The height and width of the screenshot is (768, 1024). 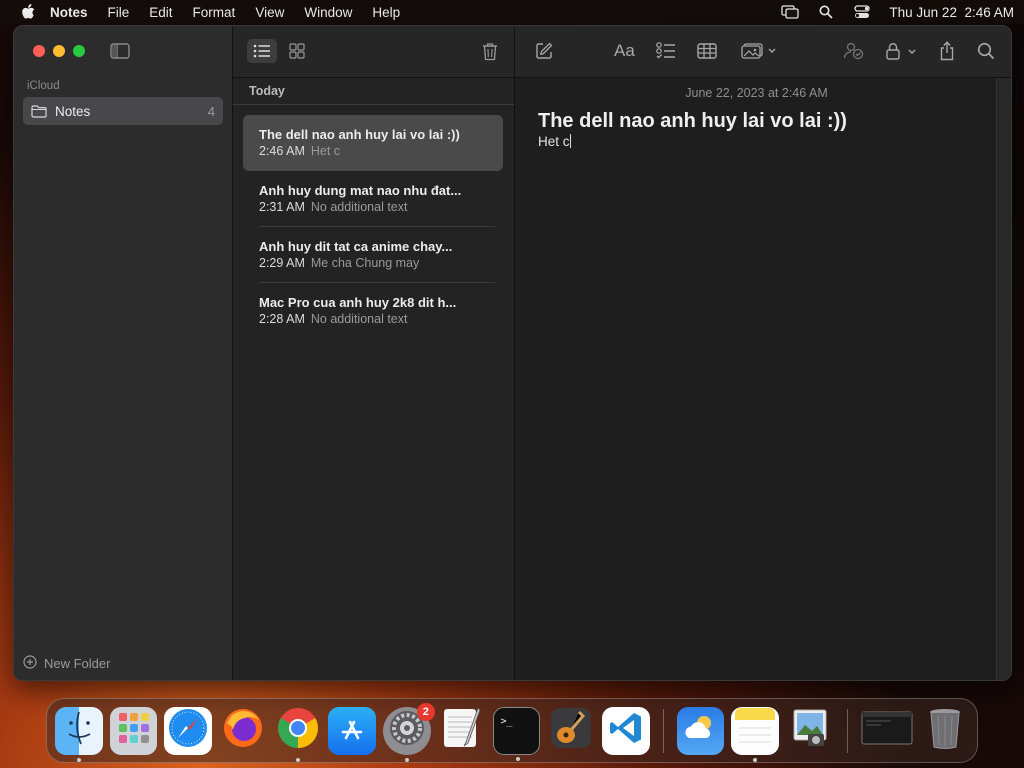 I want to click on launchpad-icon, so click(x=134, y=730).